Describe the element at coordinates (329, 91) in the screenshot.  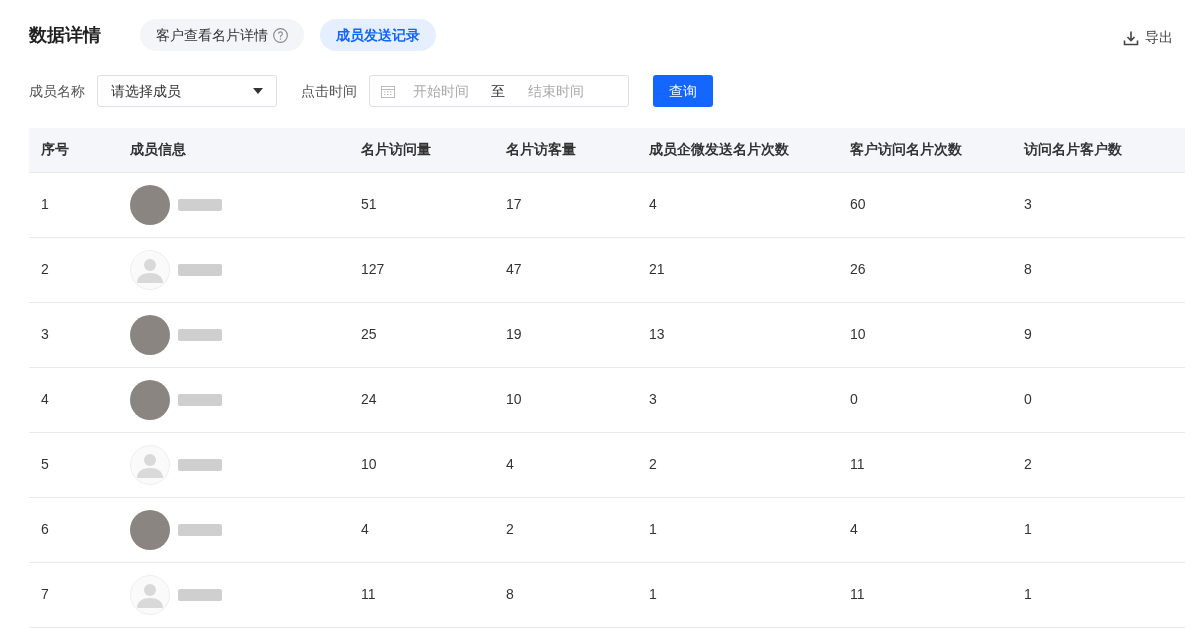
I see `filter-label: 点击时间` at that location.